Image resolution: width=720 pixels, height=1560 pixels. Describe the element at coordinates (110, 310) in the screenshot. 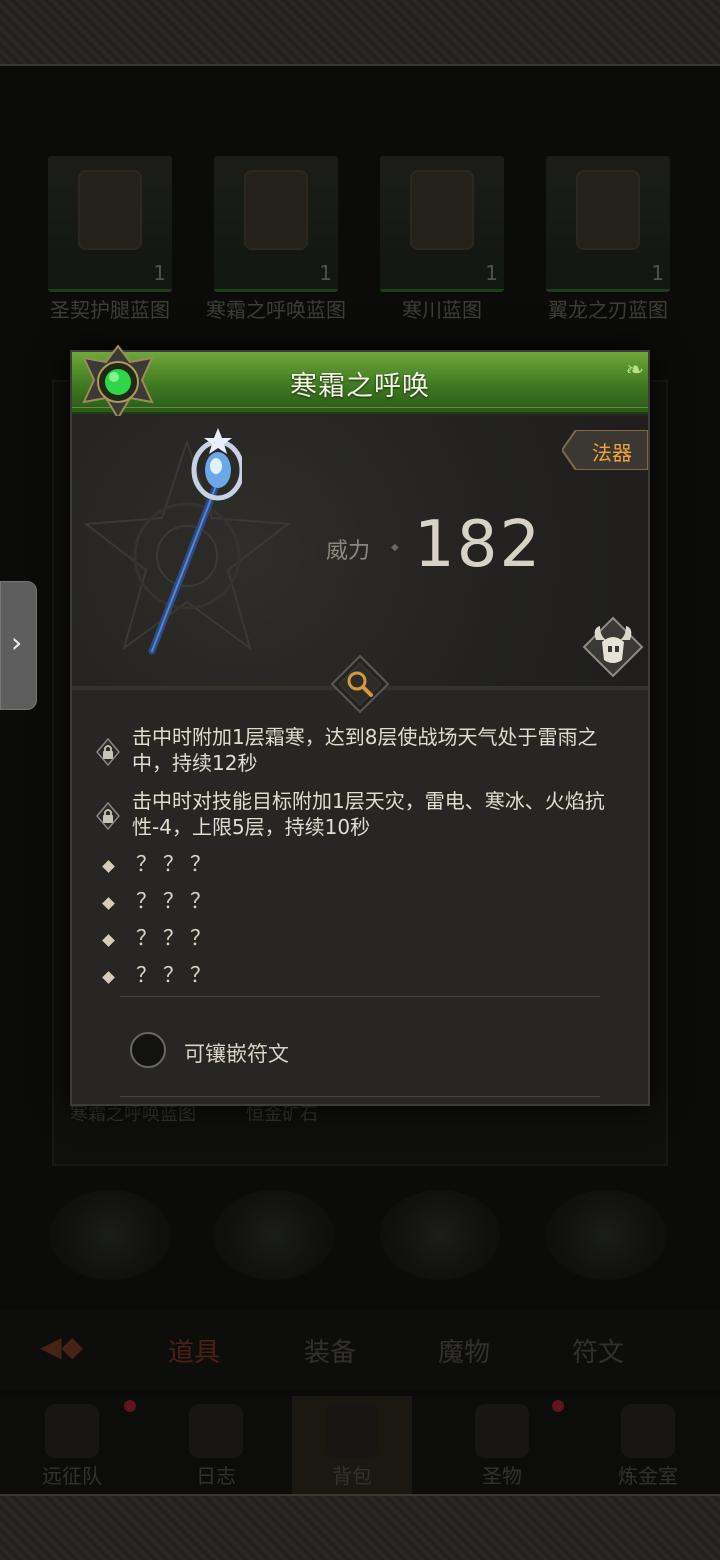

I see `blueprint-label: 圣契护腿蓝图` at that location.